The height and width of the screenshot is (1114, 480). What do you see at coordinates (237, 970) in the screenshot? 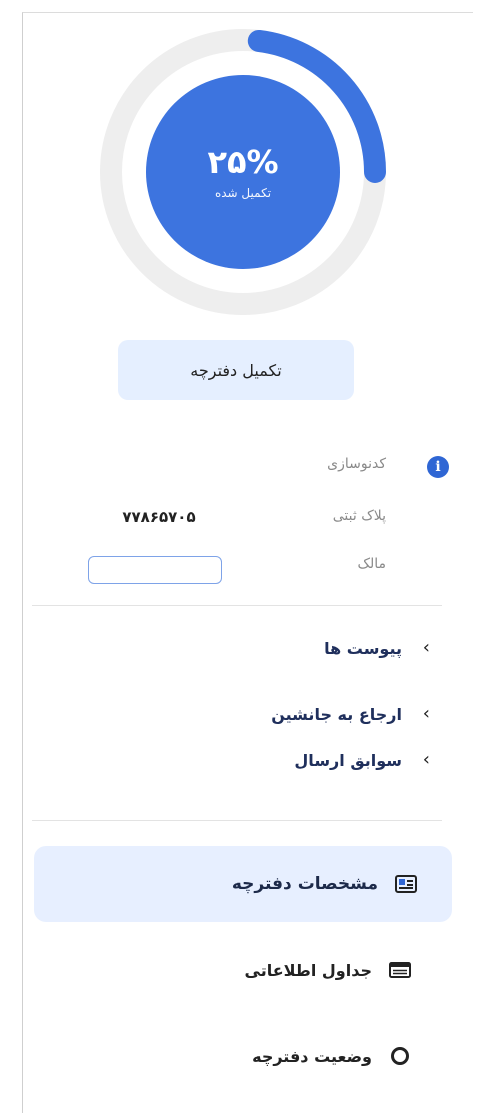
I see `nav-item-info-tables: جداول اطلاعاتی` at bounding box center [237, 970].